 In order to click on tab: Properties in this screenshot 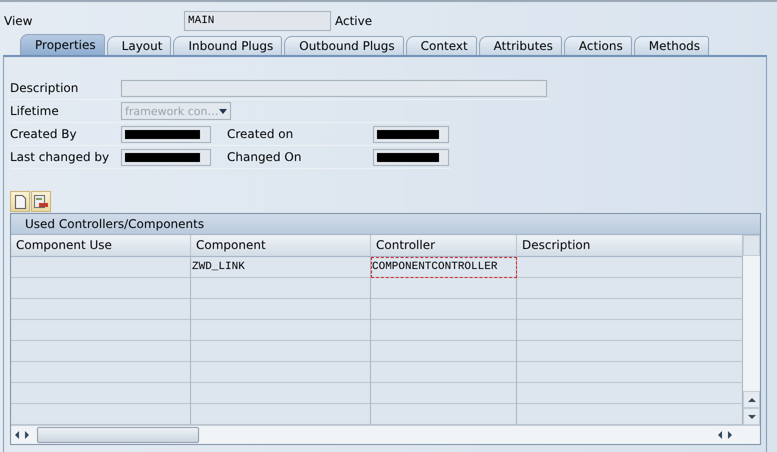, I will do `click(62, 44)`.